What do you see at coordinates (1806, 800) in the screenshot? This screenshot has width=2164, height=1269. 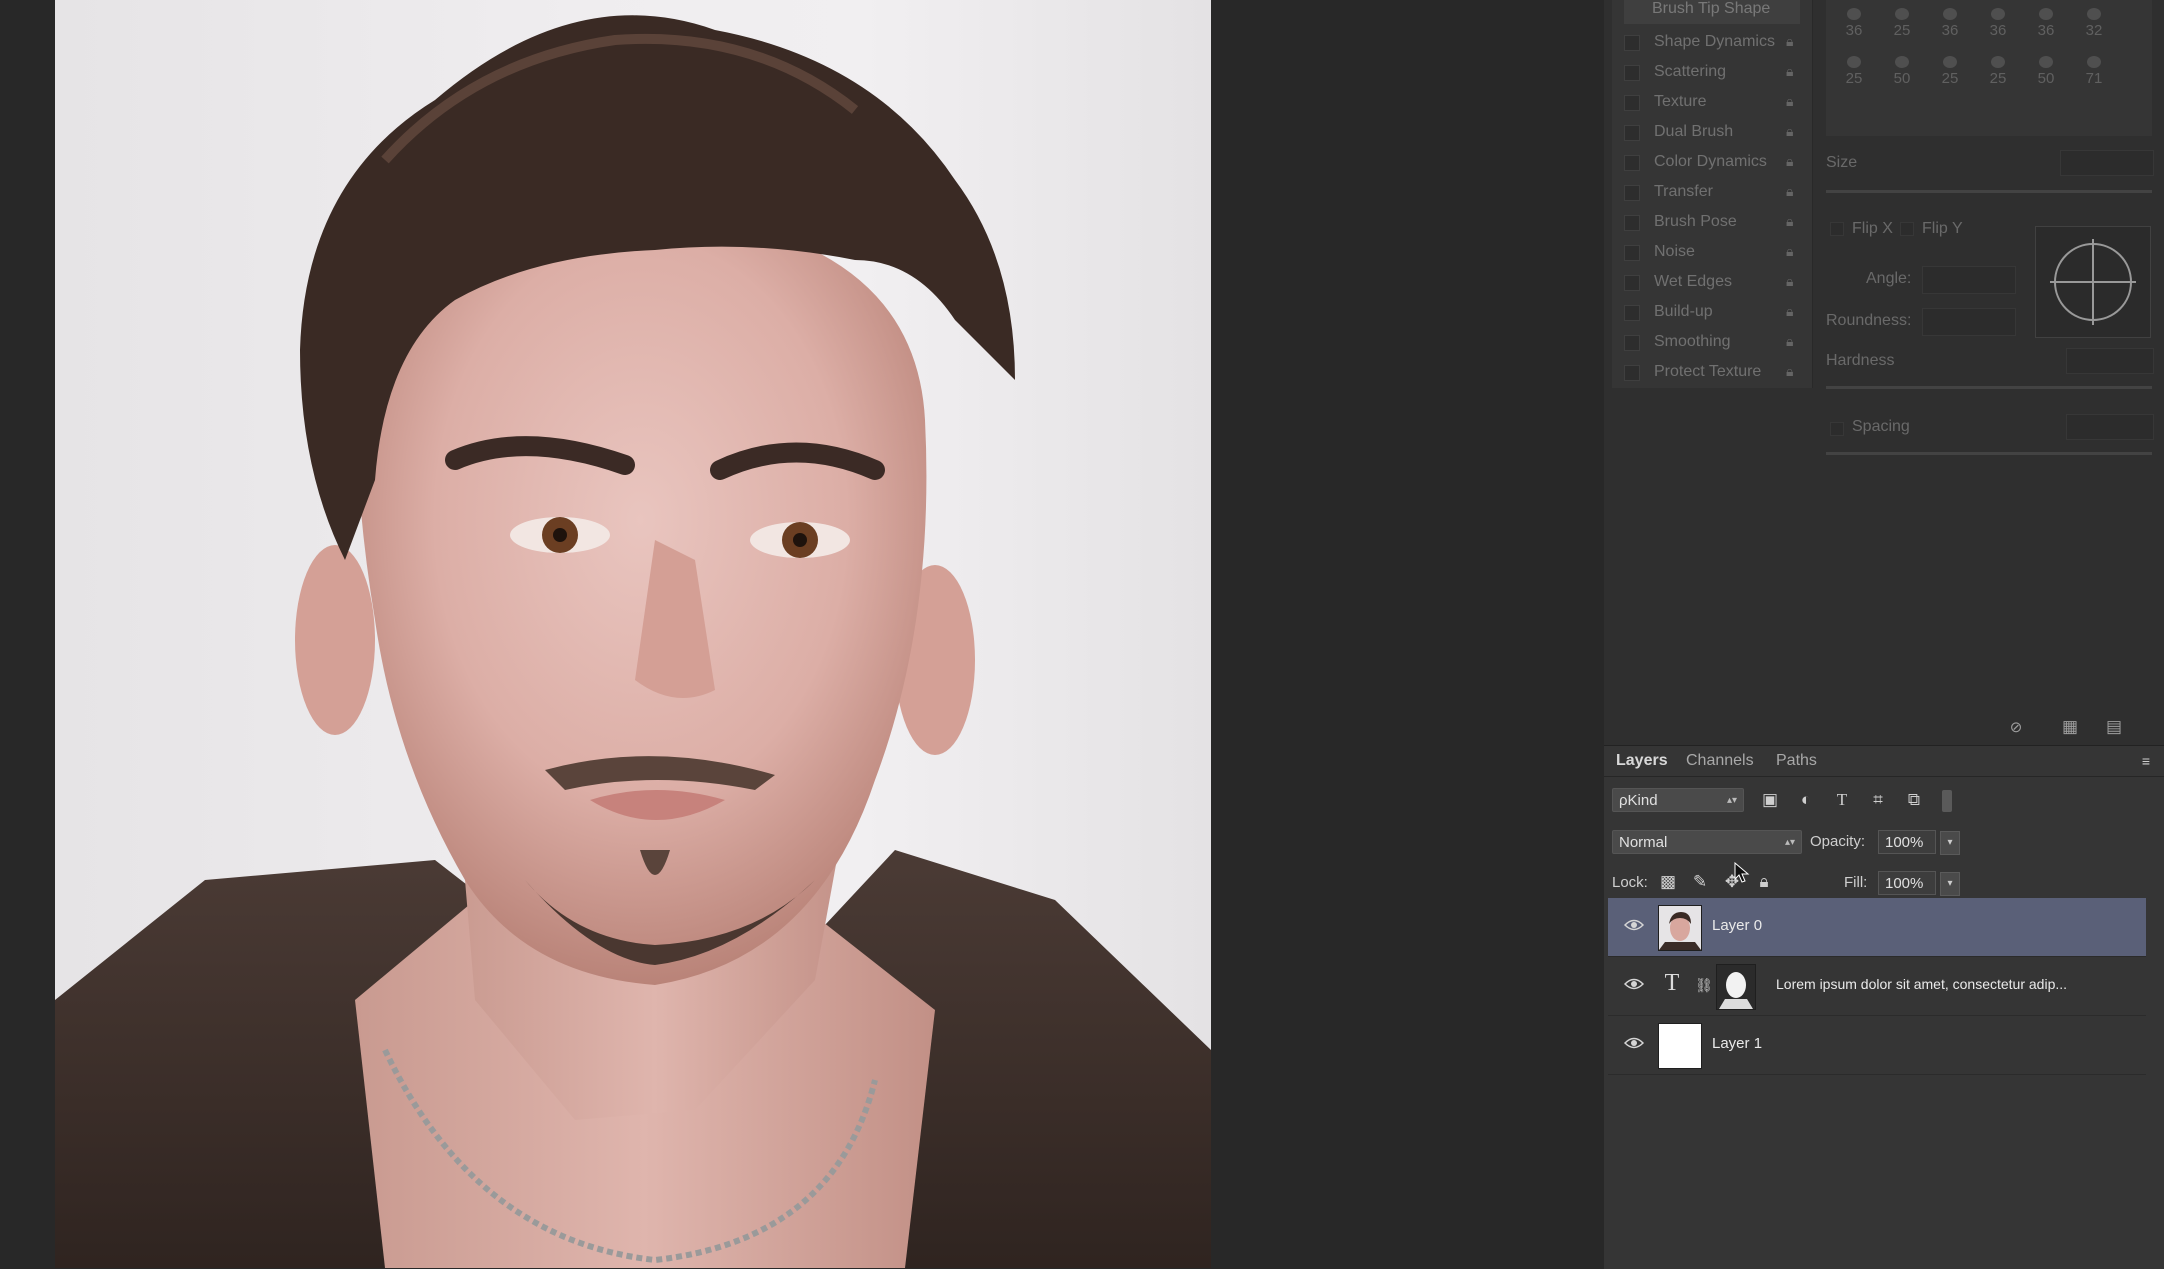 I see `filter-adjustment-icon: ◐` at bounding box center [1806, 800].